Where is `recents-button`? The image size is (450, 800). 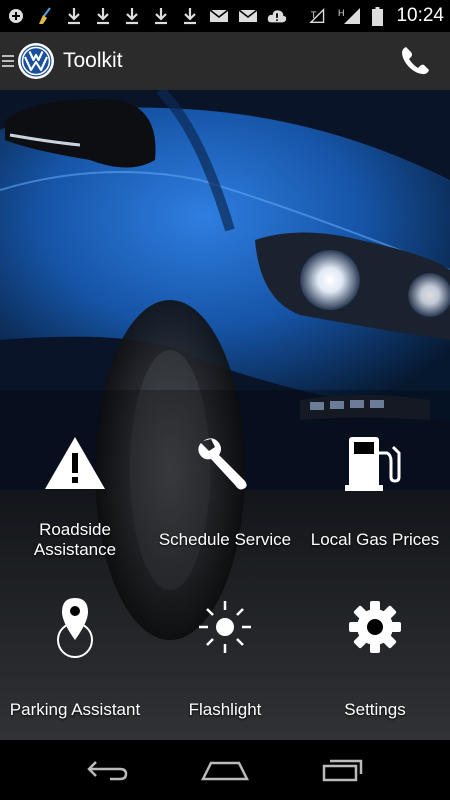 recents-button is located at coordinates (342, 770).